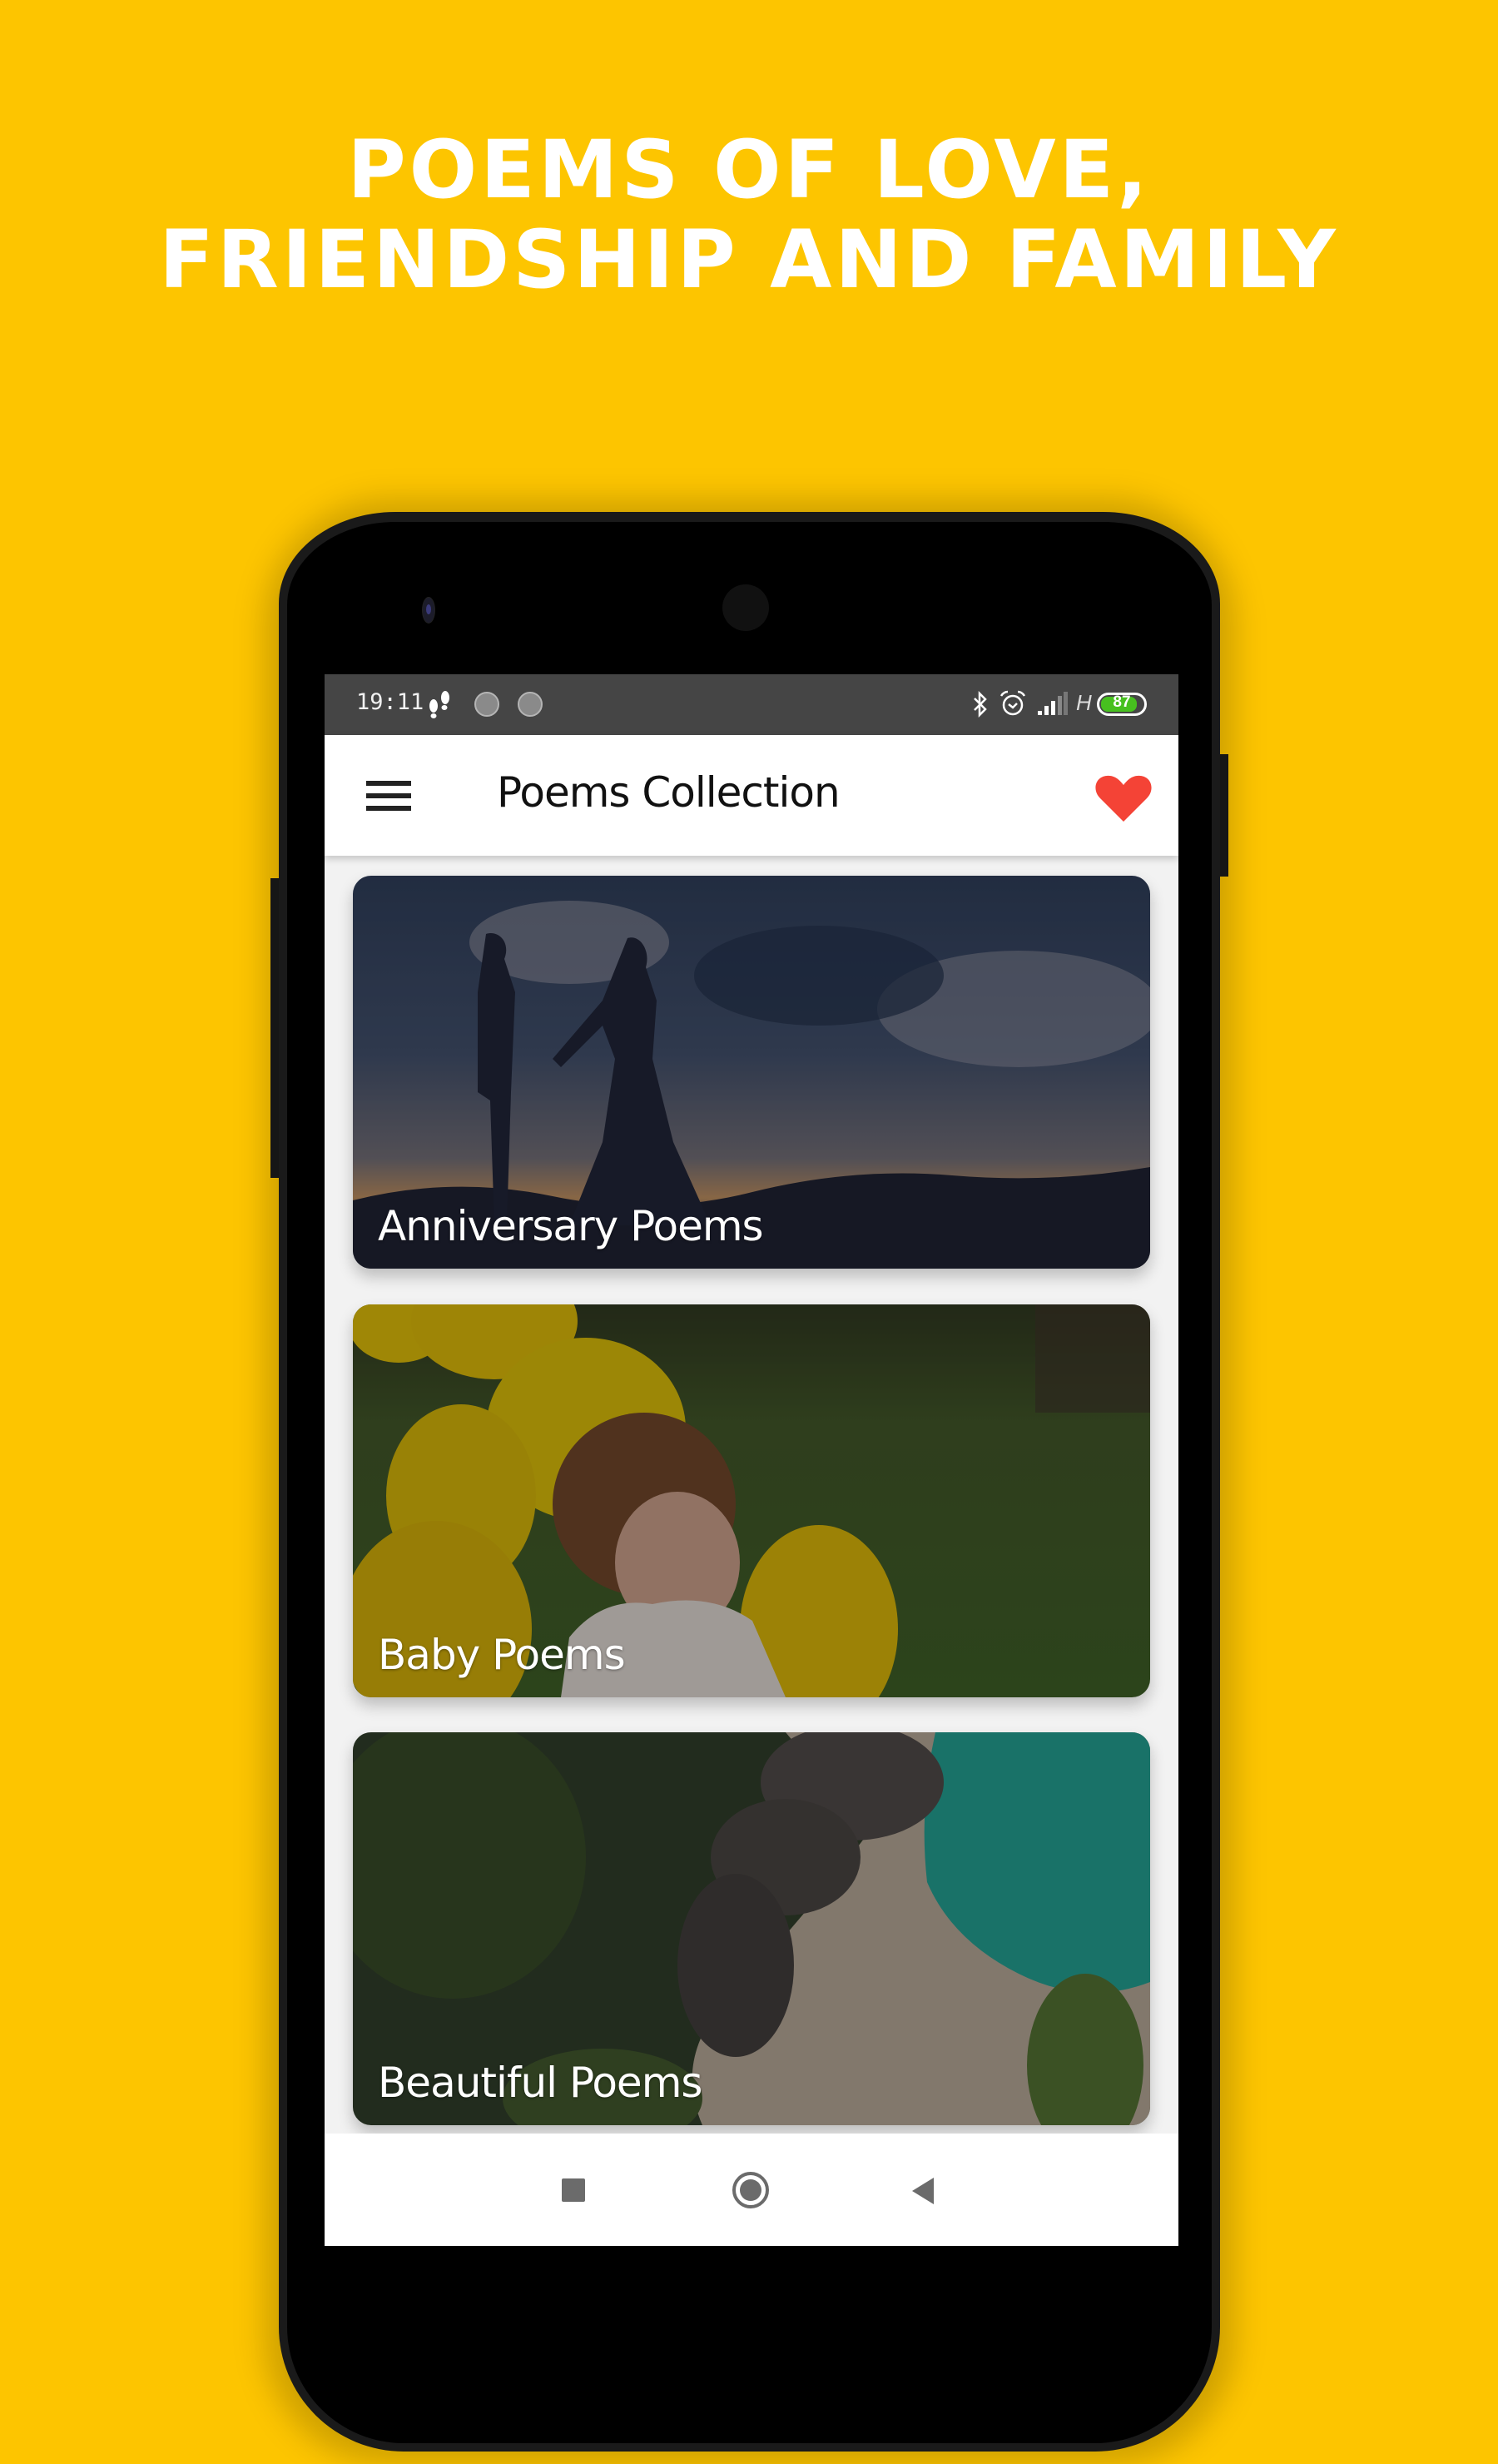 This screenshot has height=2464, width=1498. I want to click on promo-headline: POEMS OF LOVE, FRIENDSHIP AND FAMILY, so click(749, 215).